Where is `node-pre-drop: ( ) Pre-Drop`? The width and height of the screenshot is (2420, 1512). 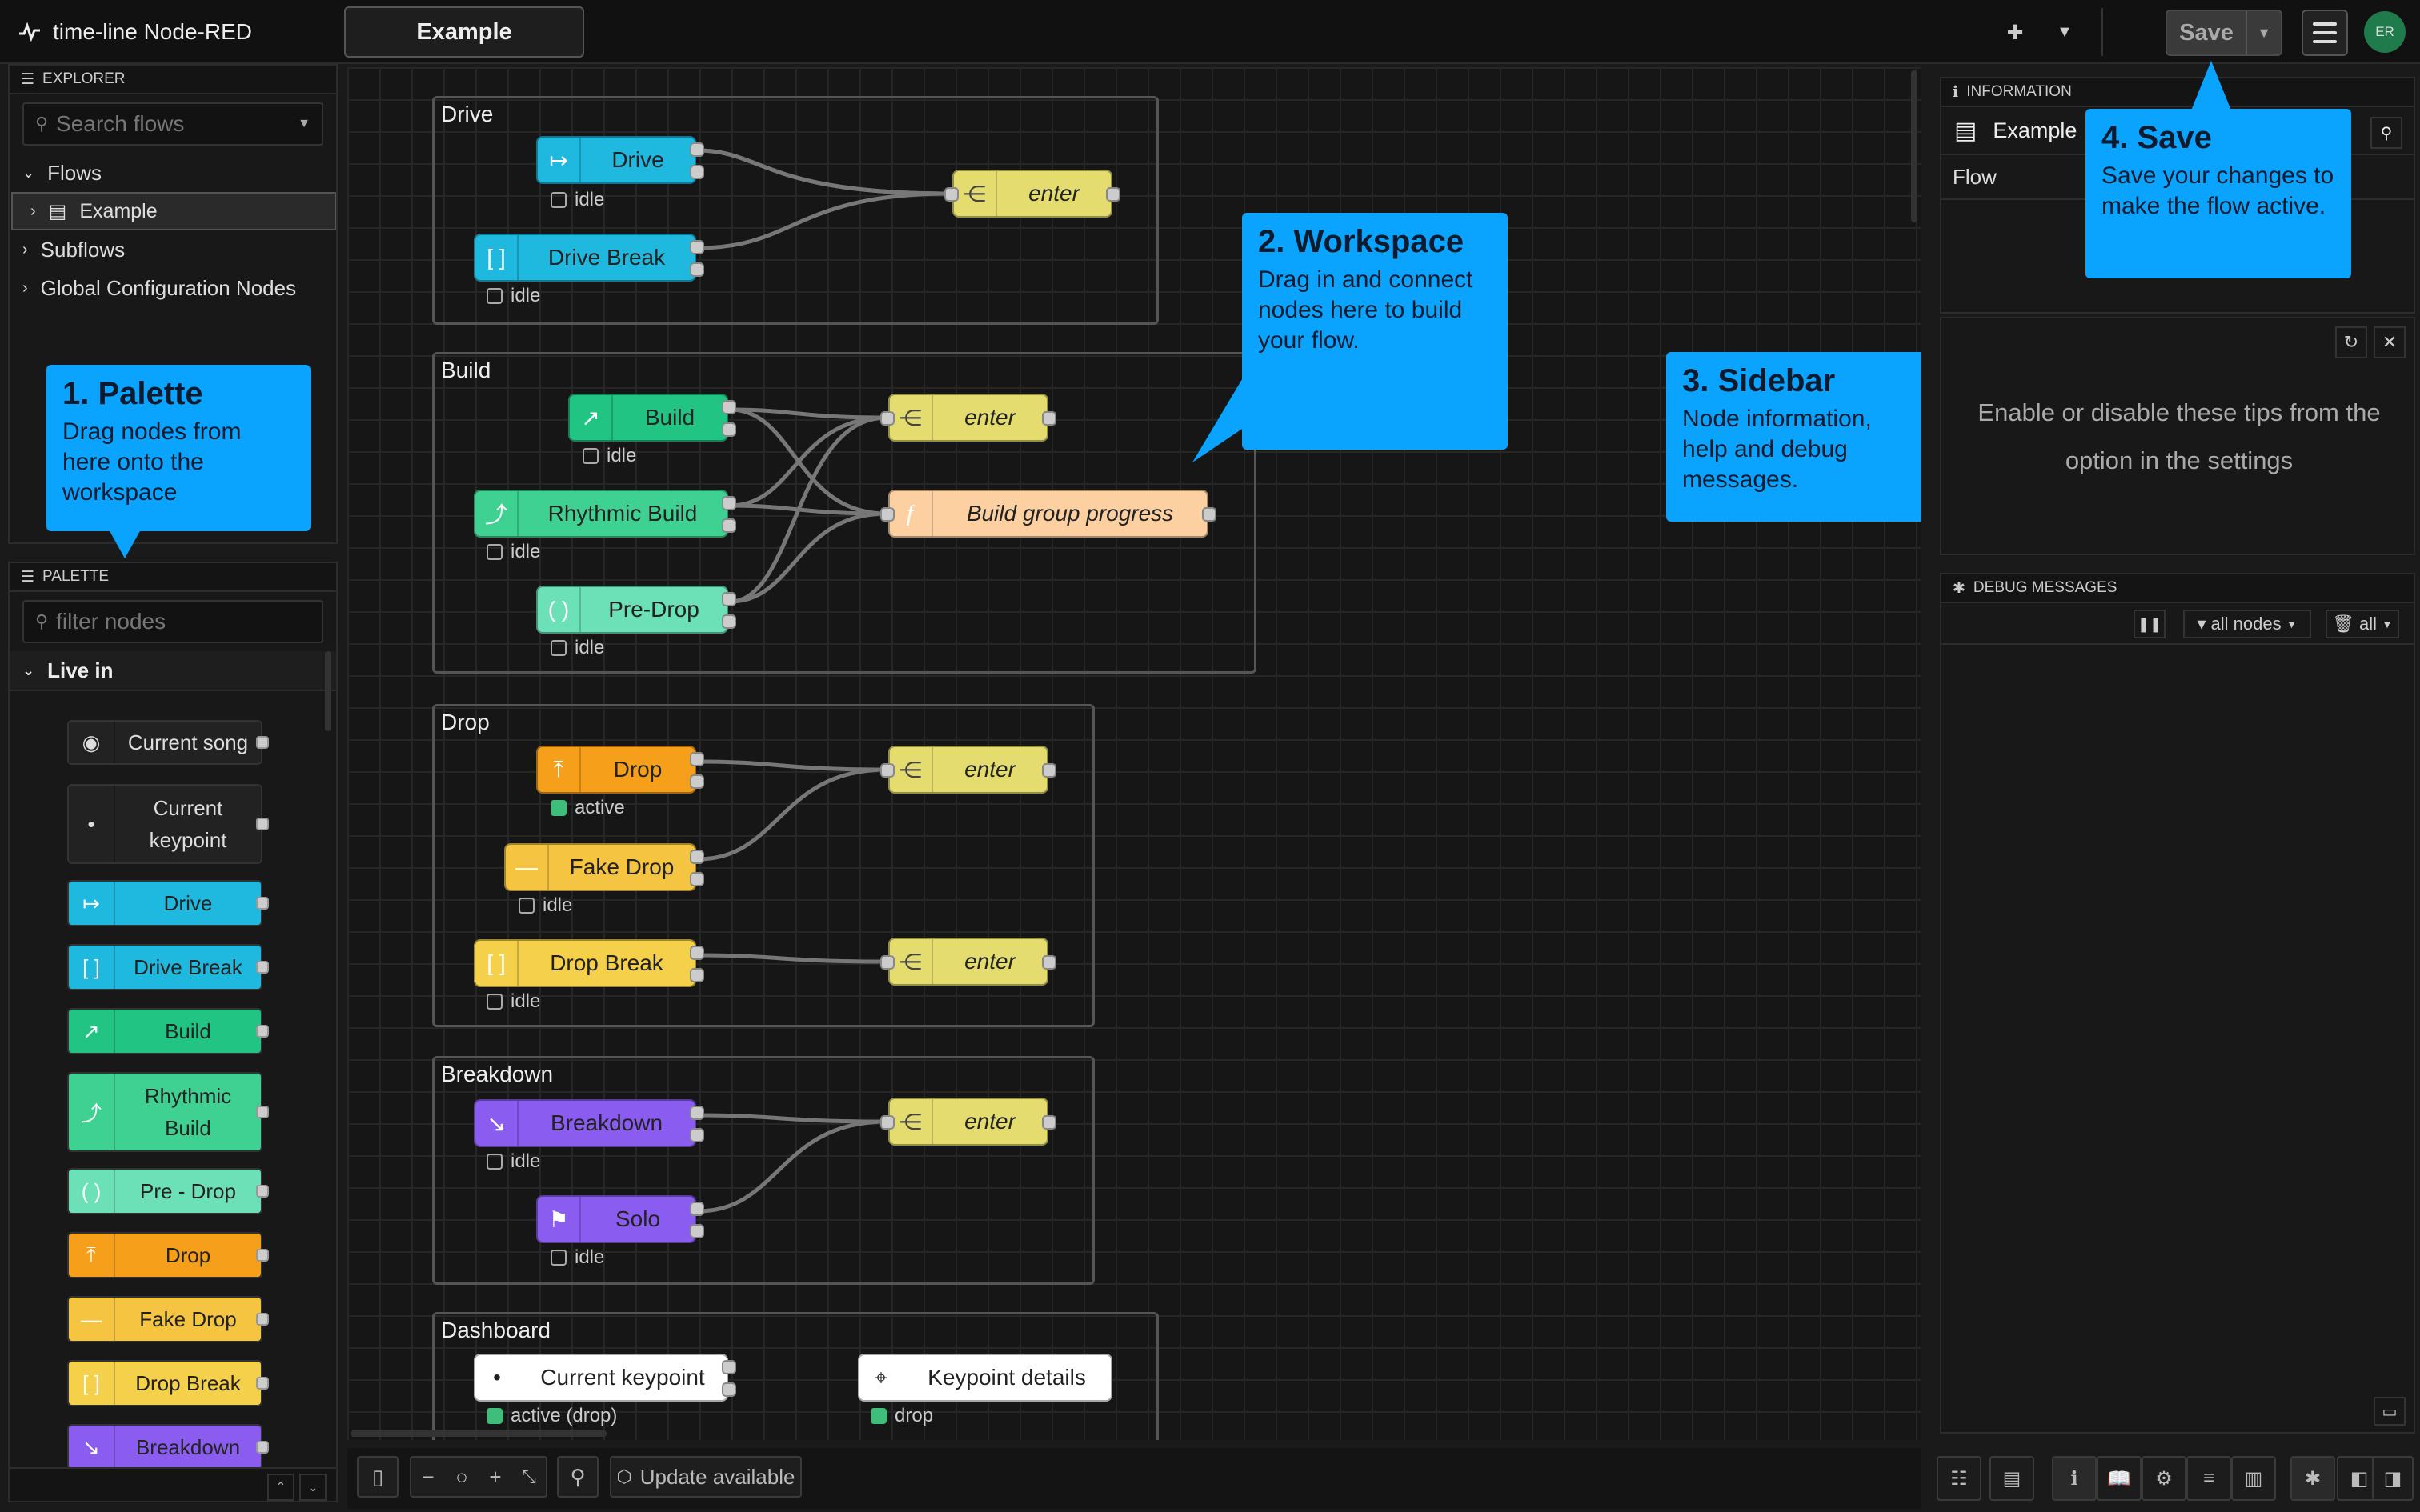 node-pre-drop: ( ) Pre-Drop is located at coordinates (636, 610).